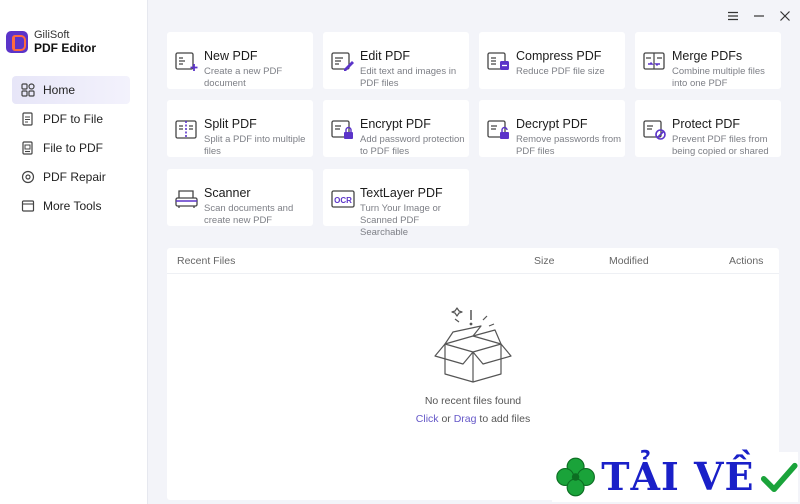 This screenshot has width=800, height=504. What do you see at coordinates (544, 261) in the screenshot?
I see `column-size: Size` at bounding box center [544, 261].